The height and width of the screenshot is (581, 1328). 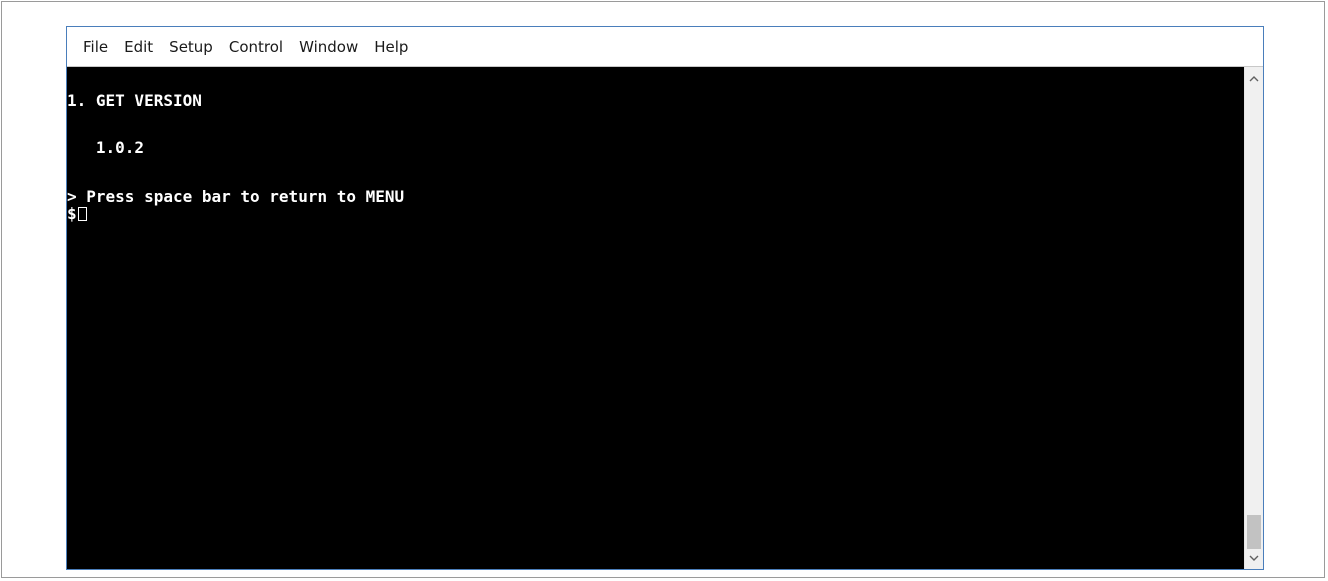 What do you see at coordinates (106, 147) in the screenshot?
I see `terminal-line-version: 1.0.2` at bounding box center [106, 147].